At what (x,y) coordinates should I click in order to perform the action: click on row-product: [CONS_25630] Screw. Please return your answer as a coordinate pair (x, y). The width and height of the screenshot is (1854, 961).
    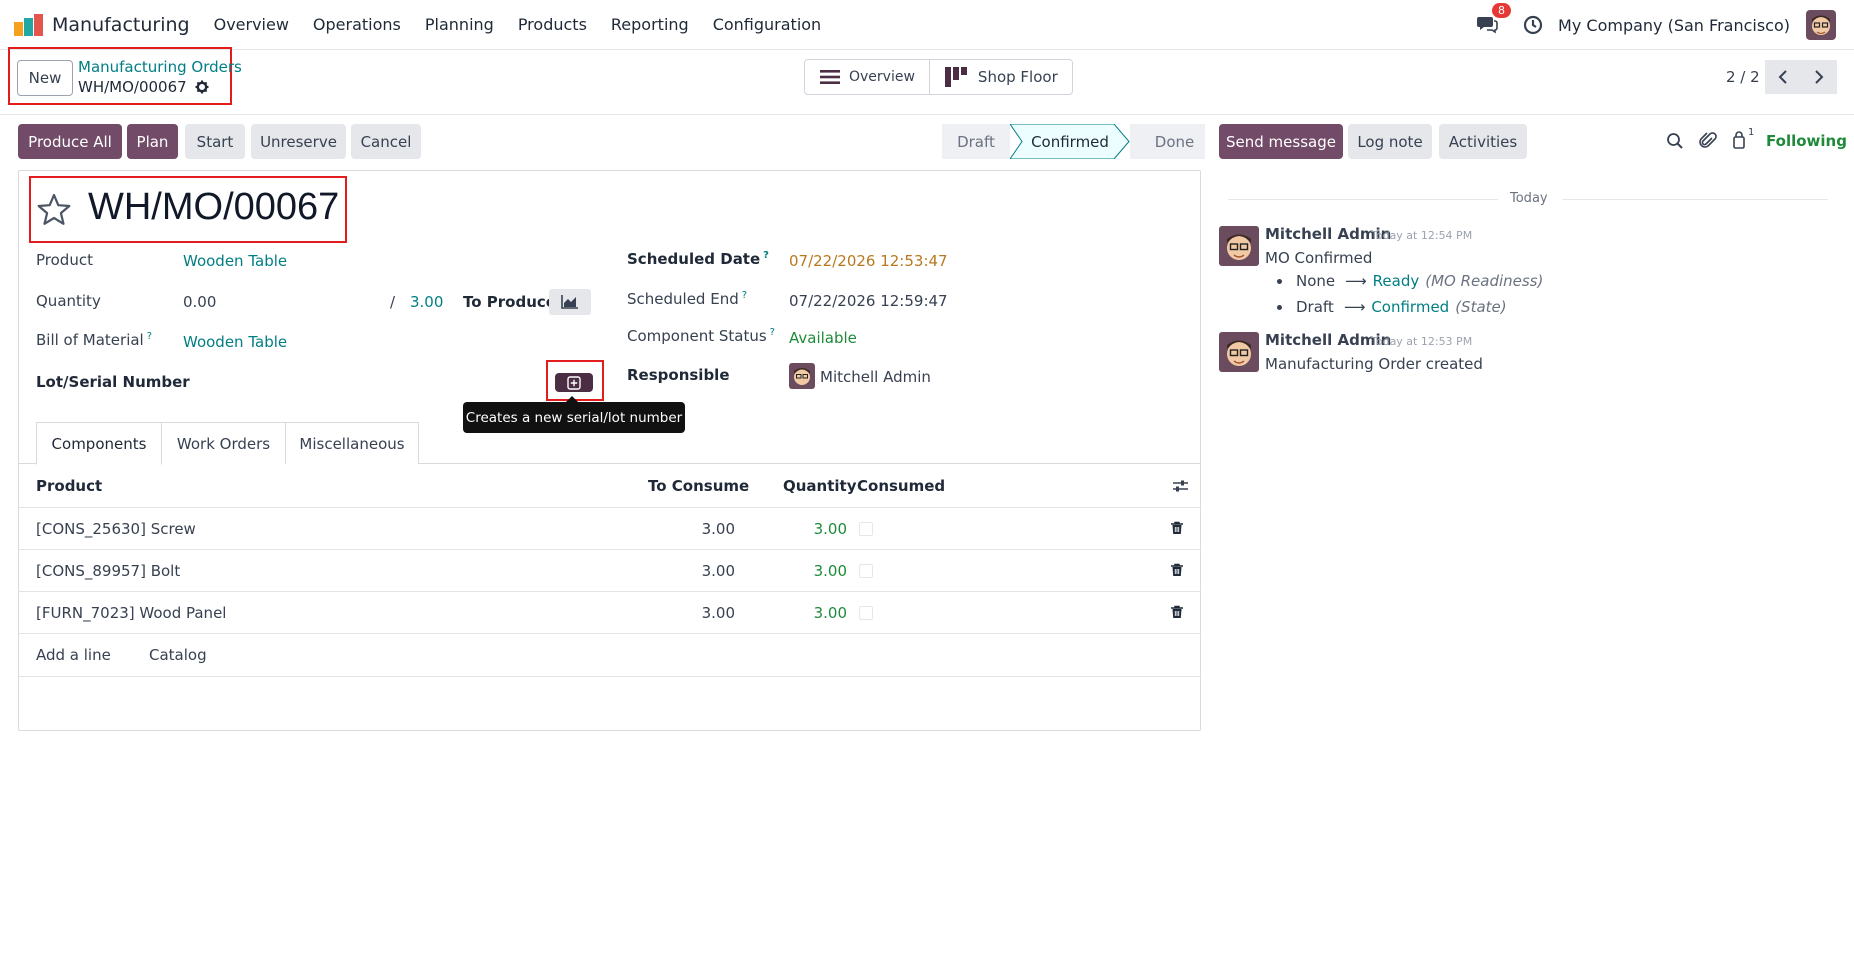
    Looking at the image, I should click on (116, 529).